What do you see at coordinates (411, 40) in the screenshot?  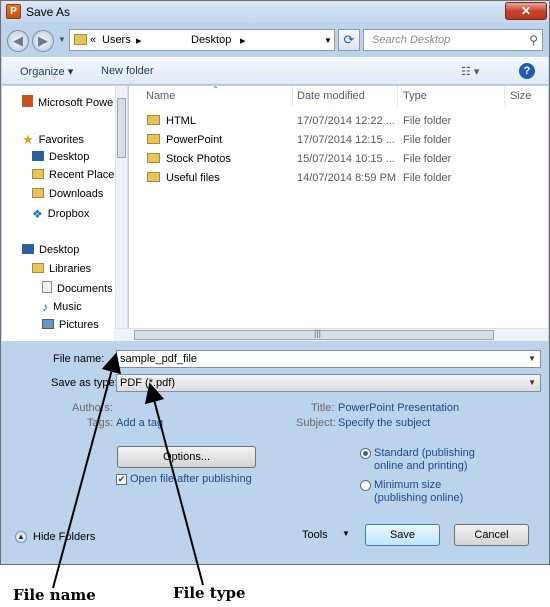 I see `search-input: Search Desktop` at bounding box center [411, 40].